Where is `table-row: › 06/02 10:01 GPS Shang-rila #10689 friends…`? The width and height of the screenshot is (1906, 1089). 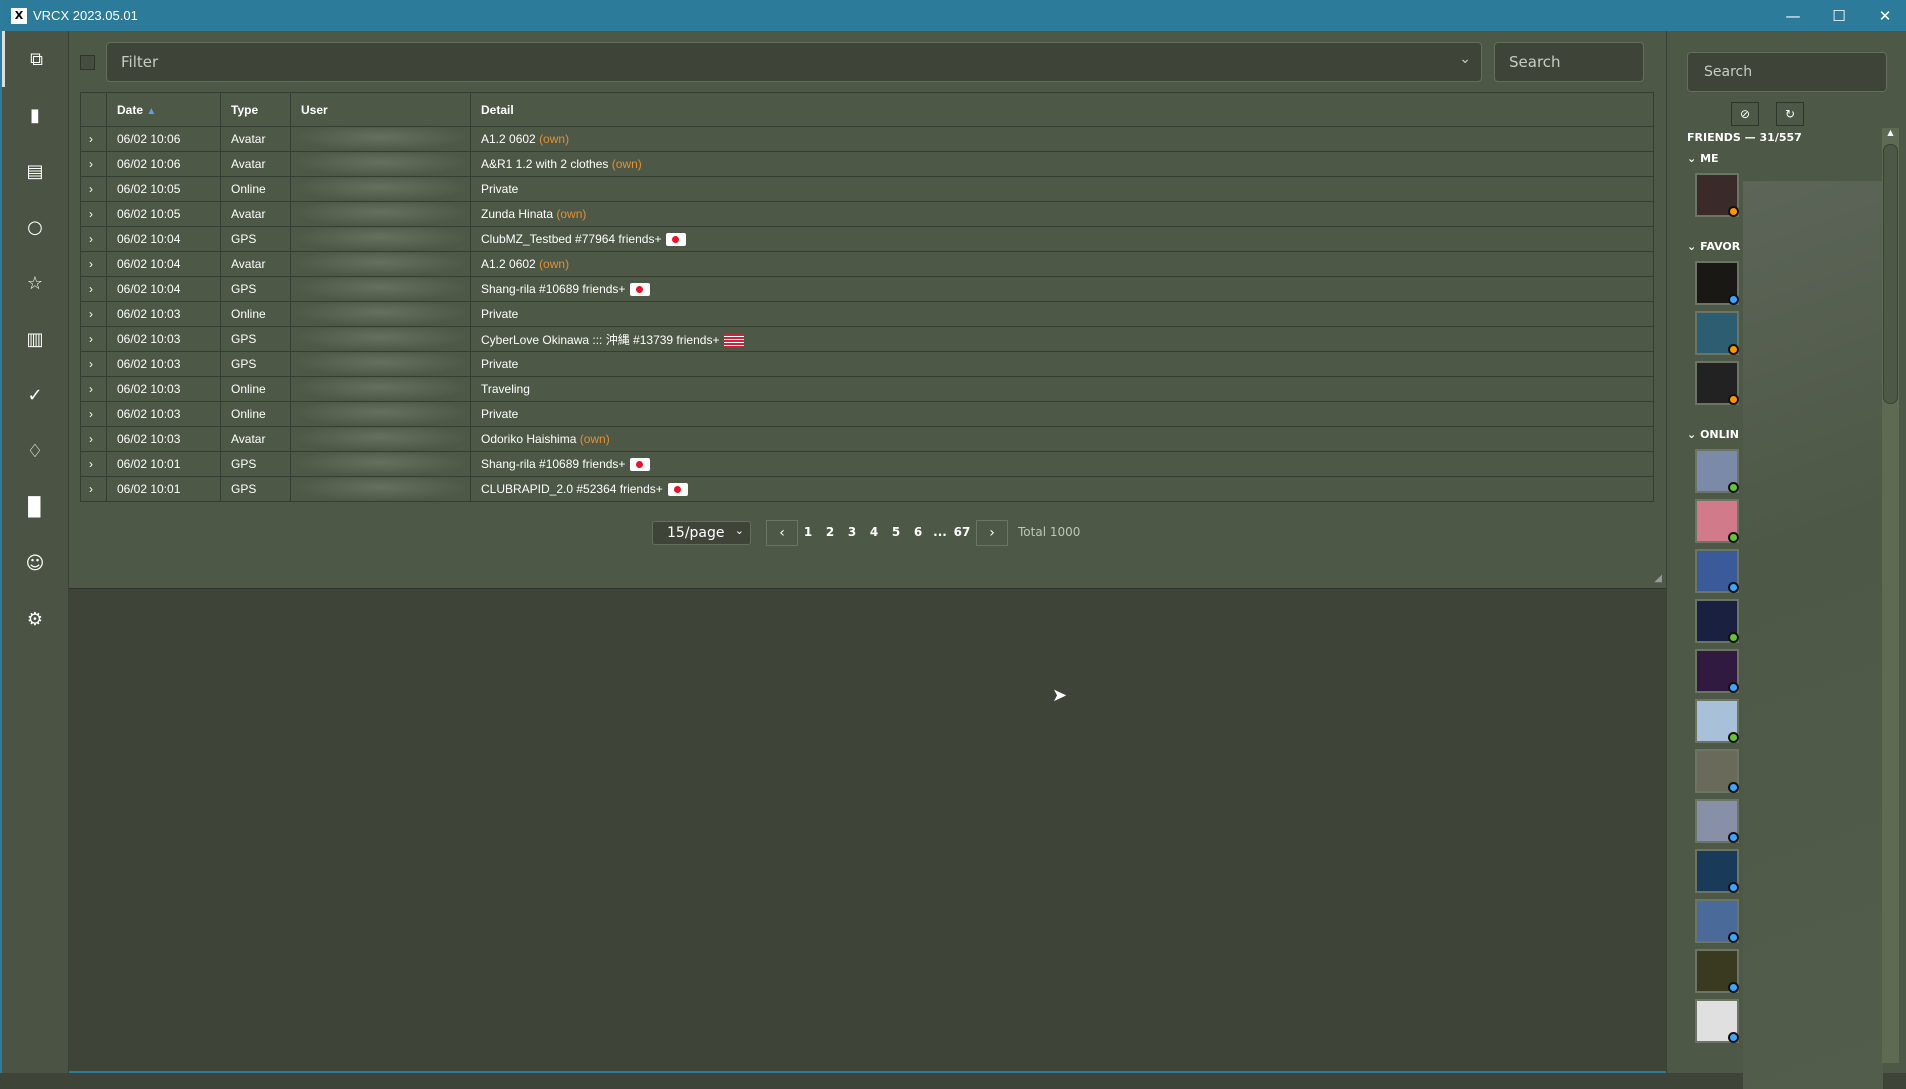
table-row: › 06/02 10:01 GPS Shang-rila #10689 friends… is located at coordinates (867, 464).